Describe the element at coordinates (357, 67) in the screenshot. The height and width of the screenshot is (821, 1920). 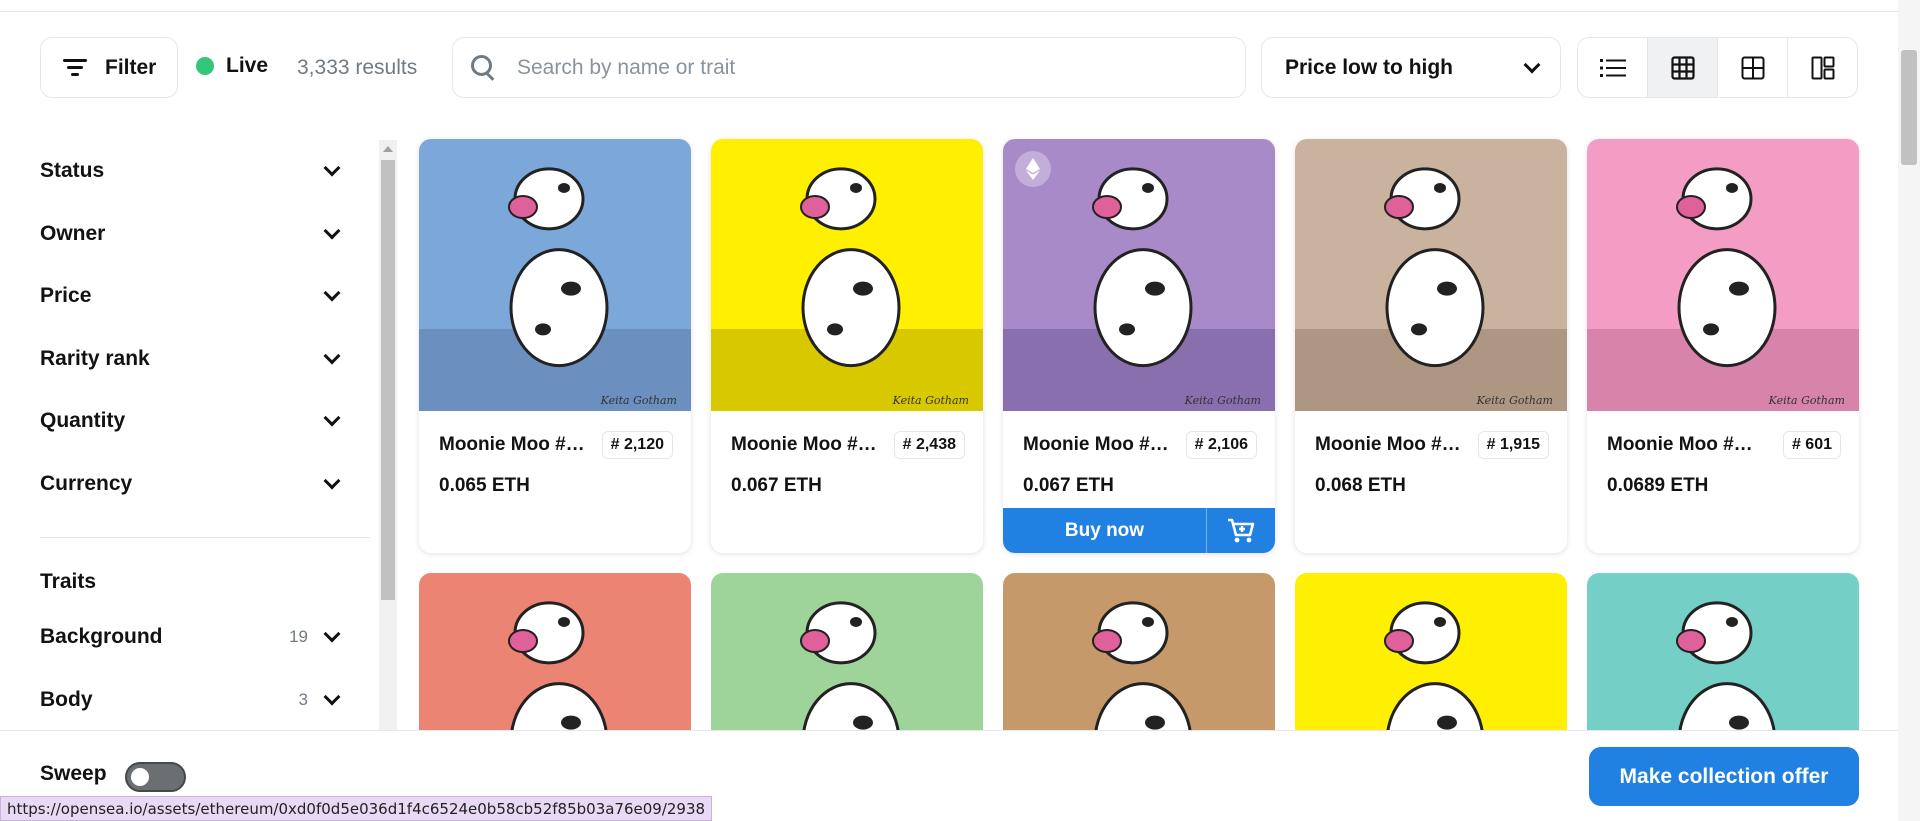
I see `results-count: 3,333 results` at that location.